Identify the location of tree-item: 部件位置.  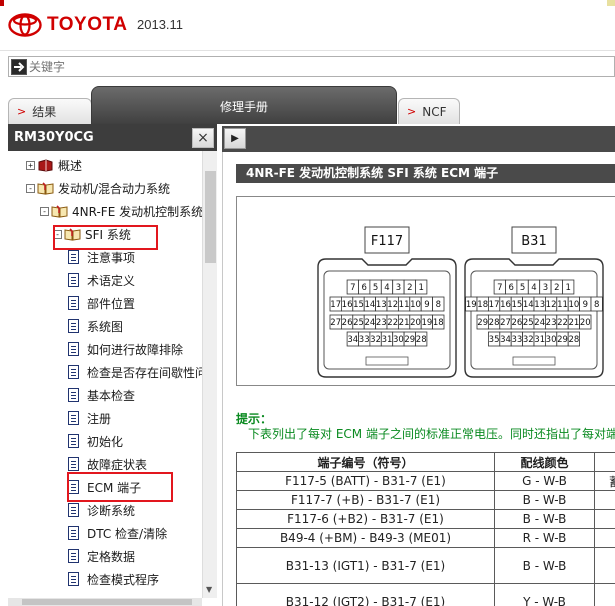
(101, 303).